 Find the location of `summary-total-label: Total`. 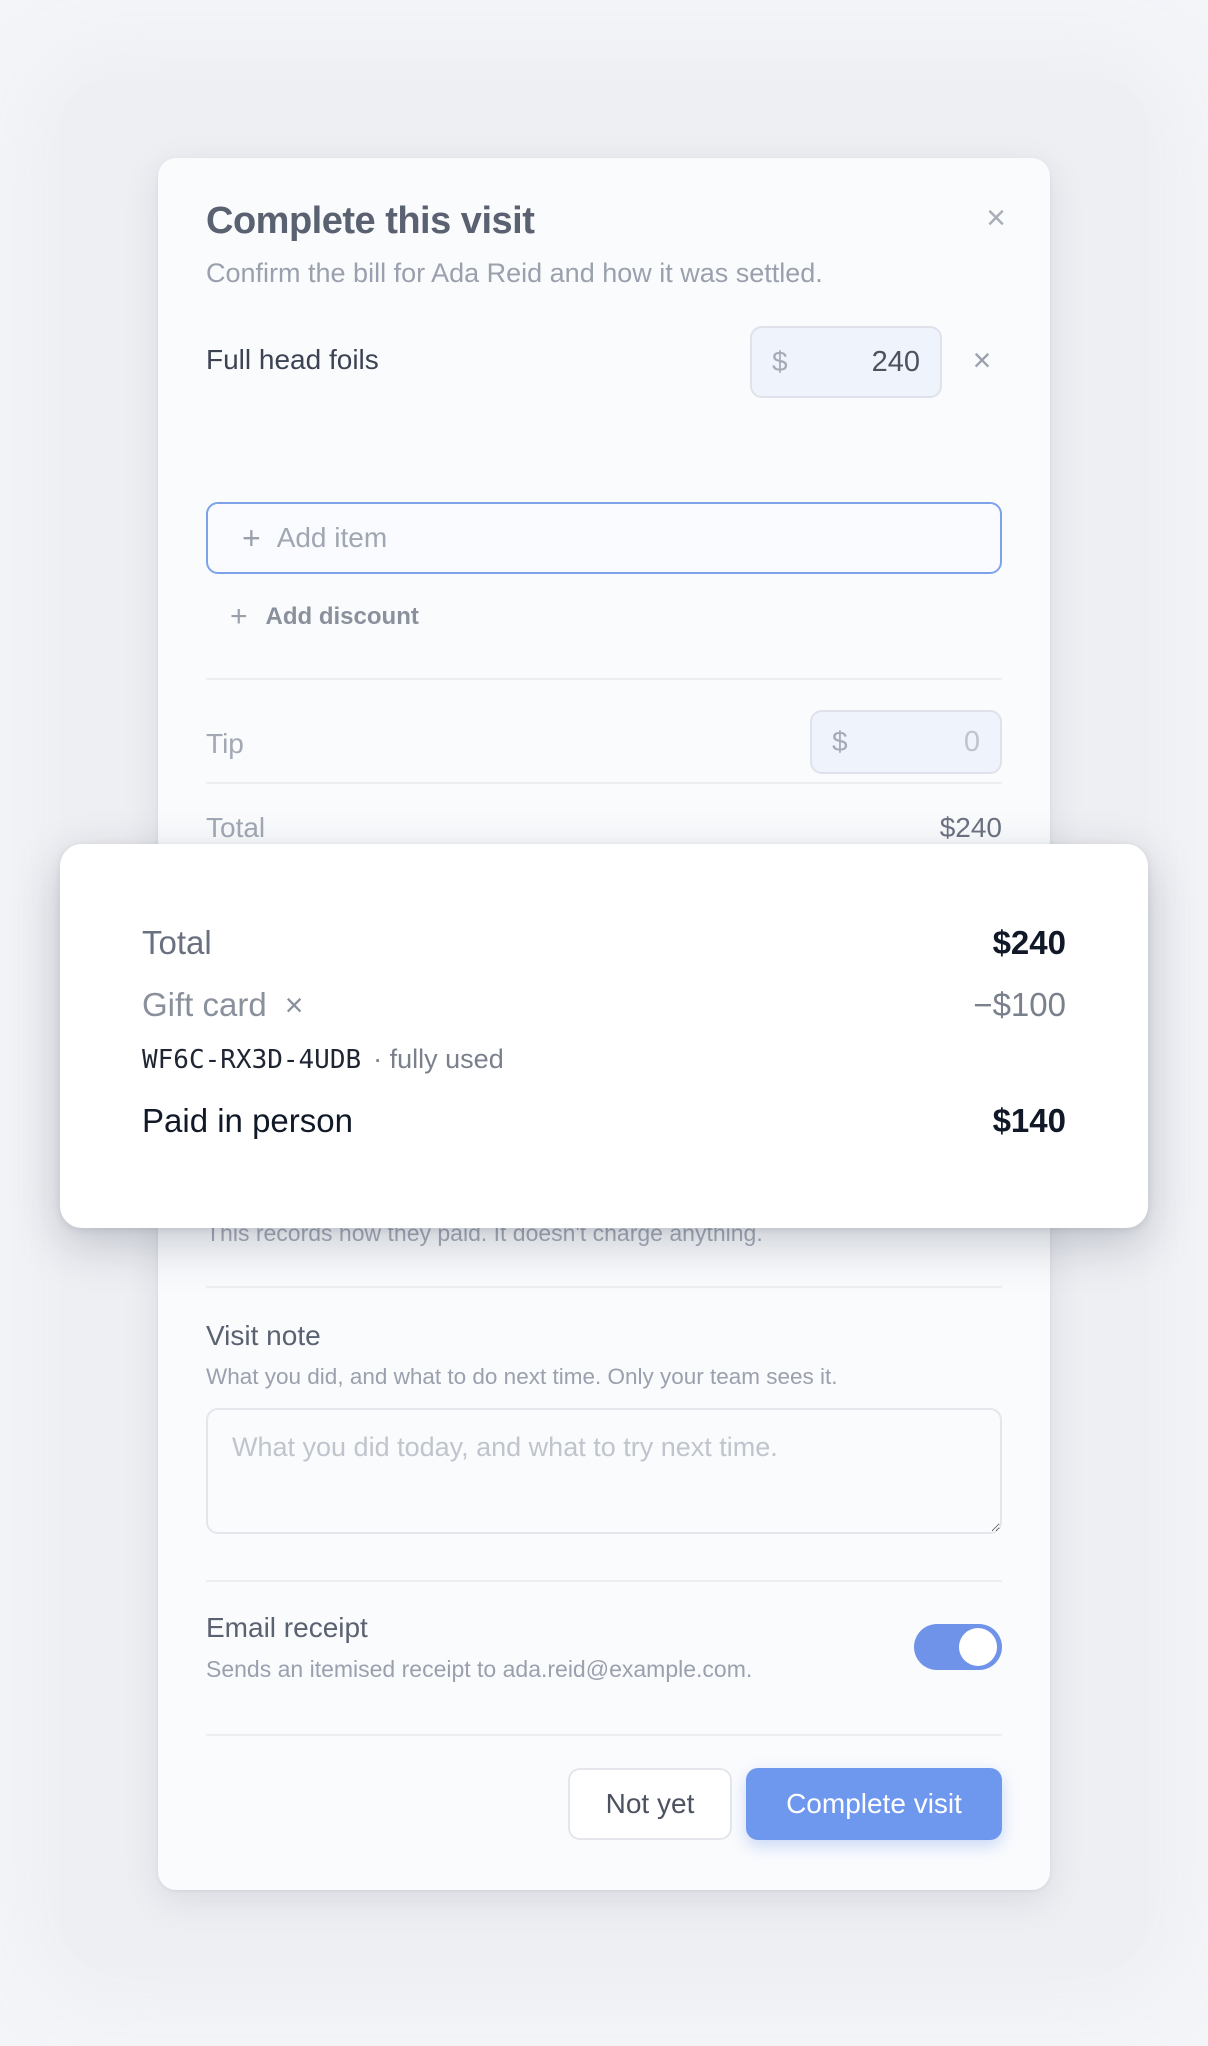

summary-total-label: Total is located at coordinates (177, 942).